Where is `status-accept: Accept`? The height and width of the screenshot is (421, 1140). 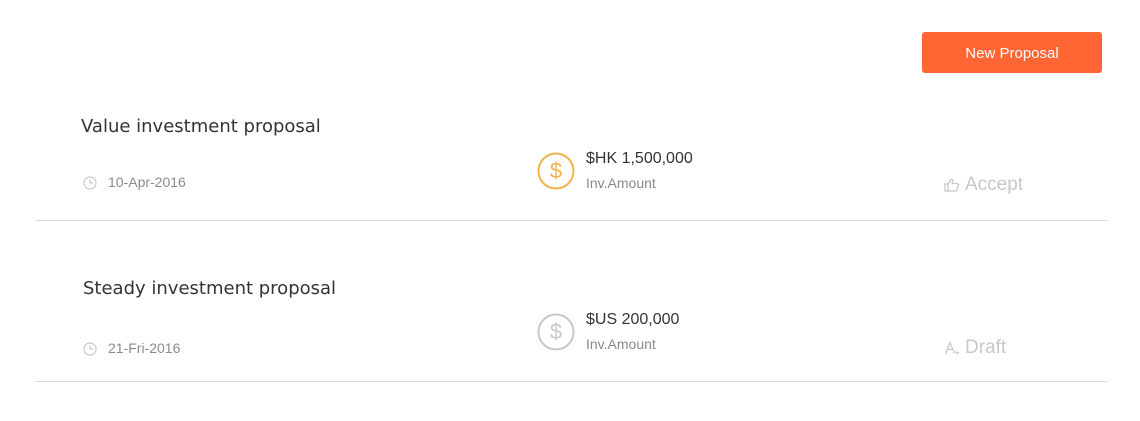 status-accept: Accept is located at coordinates (983, 185).